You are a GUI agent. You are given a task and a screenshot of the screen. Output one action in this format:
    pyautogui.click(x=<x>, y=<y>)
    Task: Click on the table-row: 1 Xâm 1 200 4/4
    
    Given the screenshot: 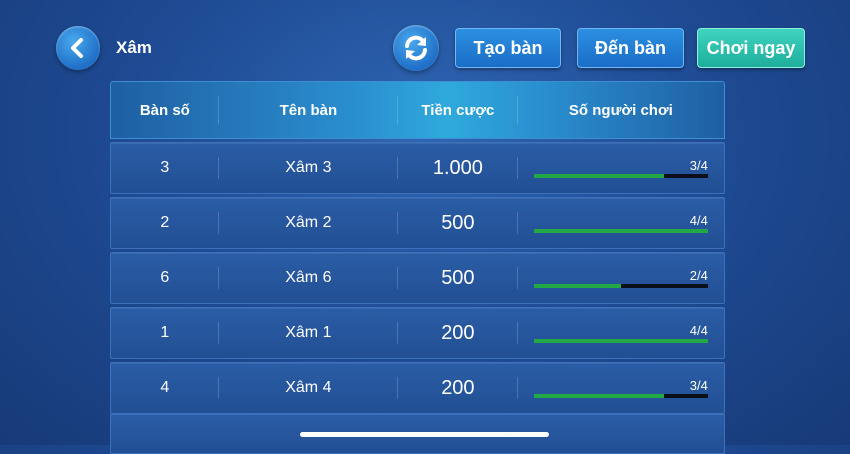 What is the action you would take?
    pyautogui.click(x=417, y=333)
    